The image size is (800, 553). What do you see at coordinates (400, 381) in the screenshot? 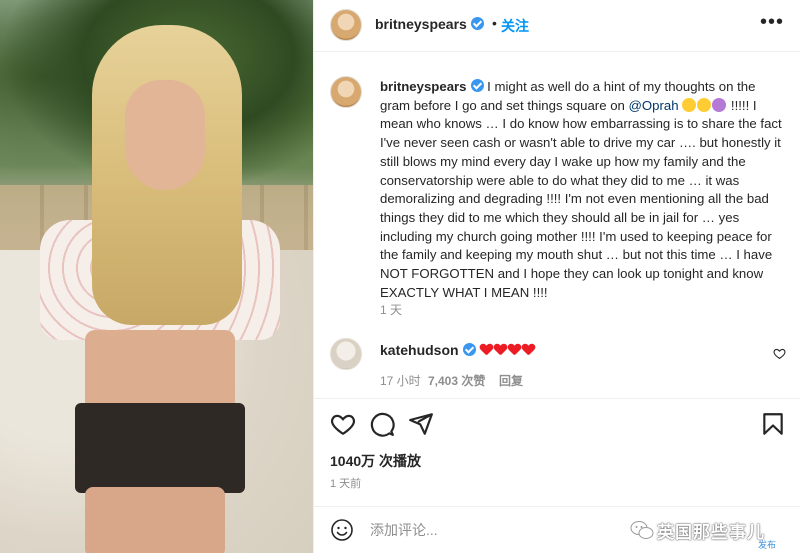
I see `comment-time: 17 小时` at bounding box center [400, 381].